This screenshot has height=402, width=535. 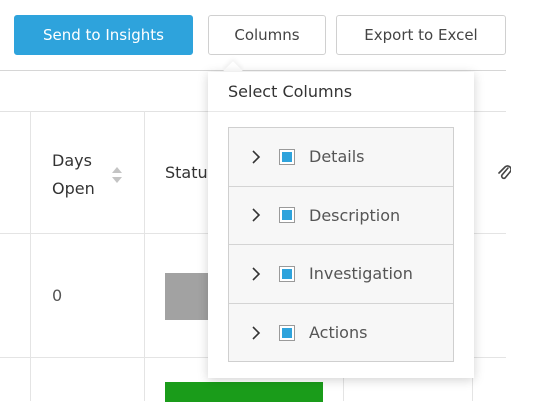 I want to click on toolbar-divider, so click(x=253, y=70).